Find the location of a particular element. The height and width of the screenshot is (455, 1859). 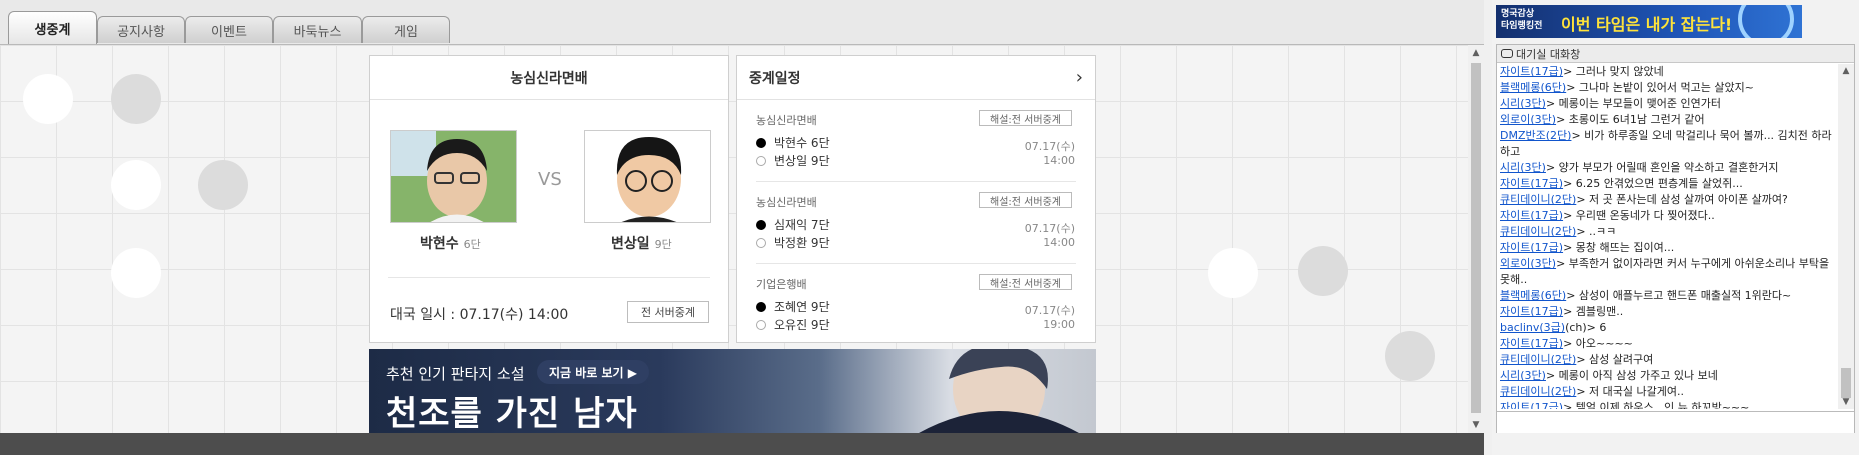

match-title: 농심신라면배 is located at coordinates (549, 78).